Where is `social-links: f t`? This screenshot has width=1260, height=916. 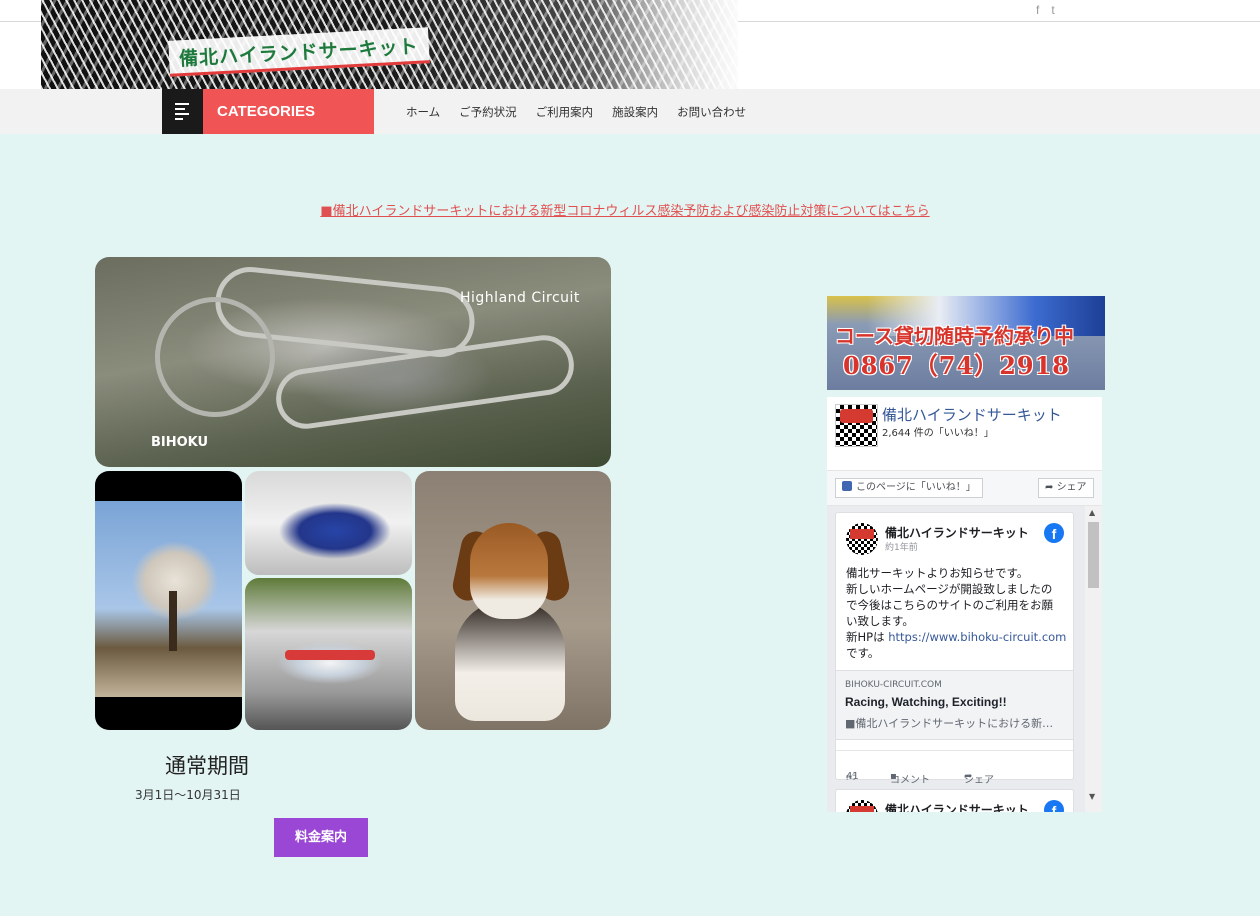 social-links: f t is located at coordinates (1045, 10).